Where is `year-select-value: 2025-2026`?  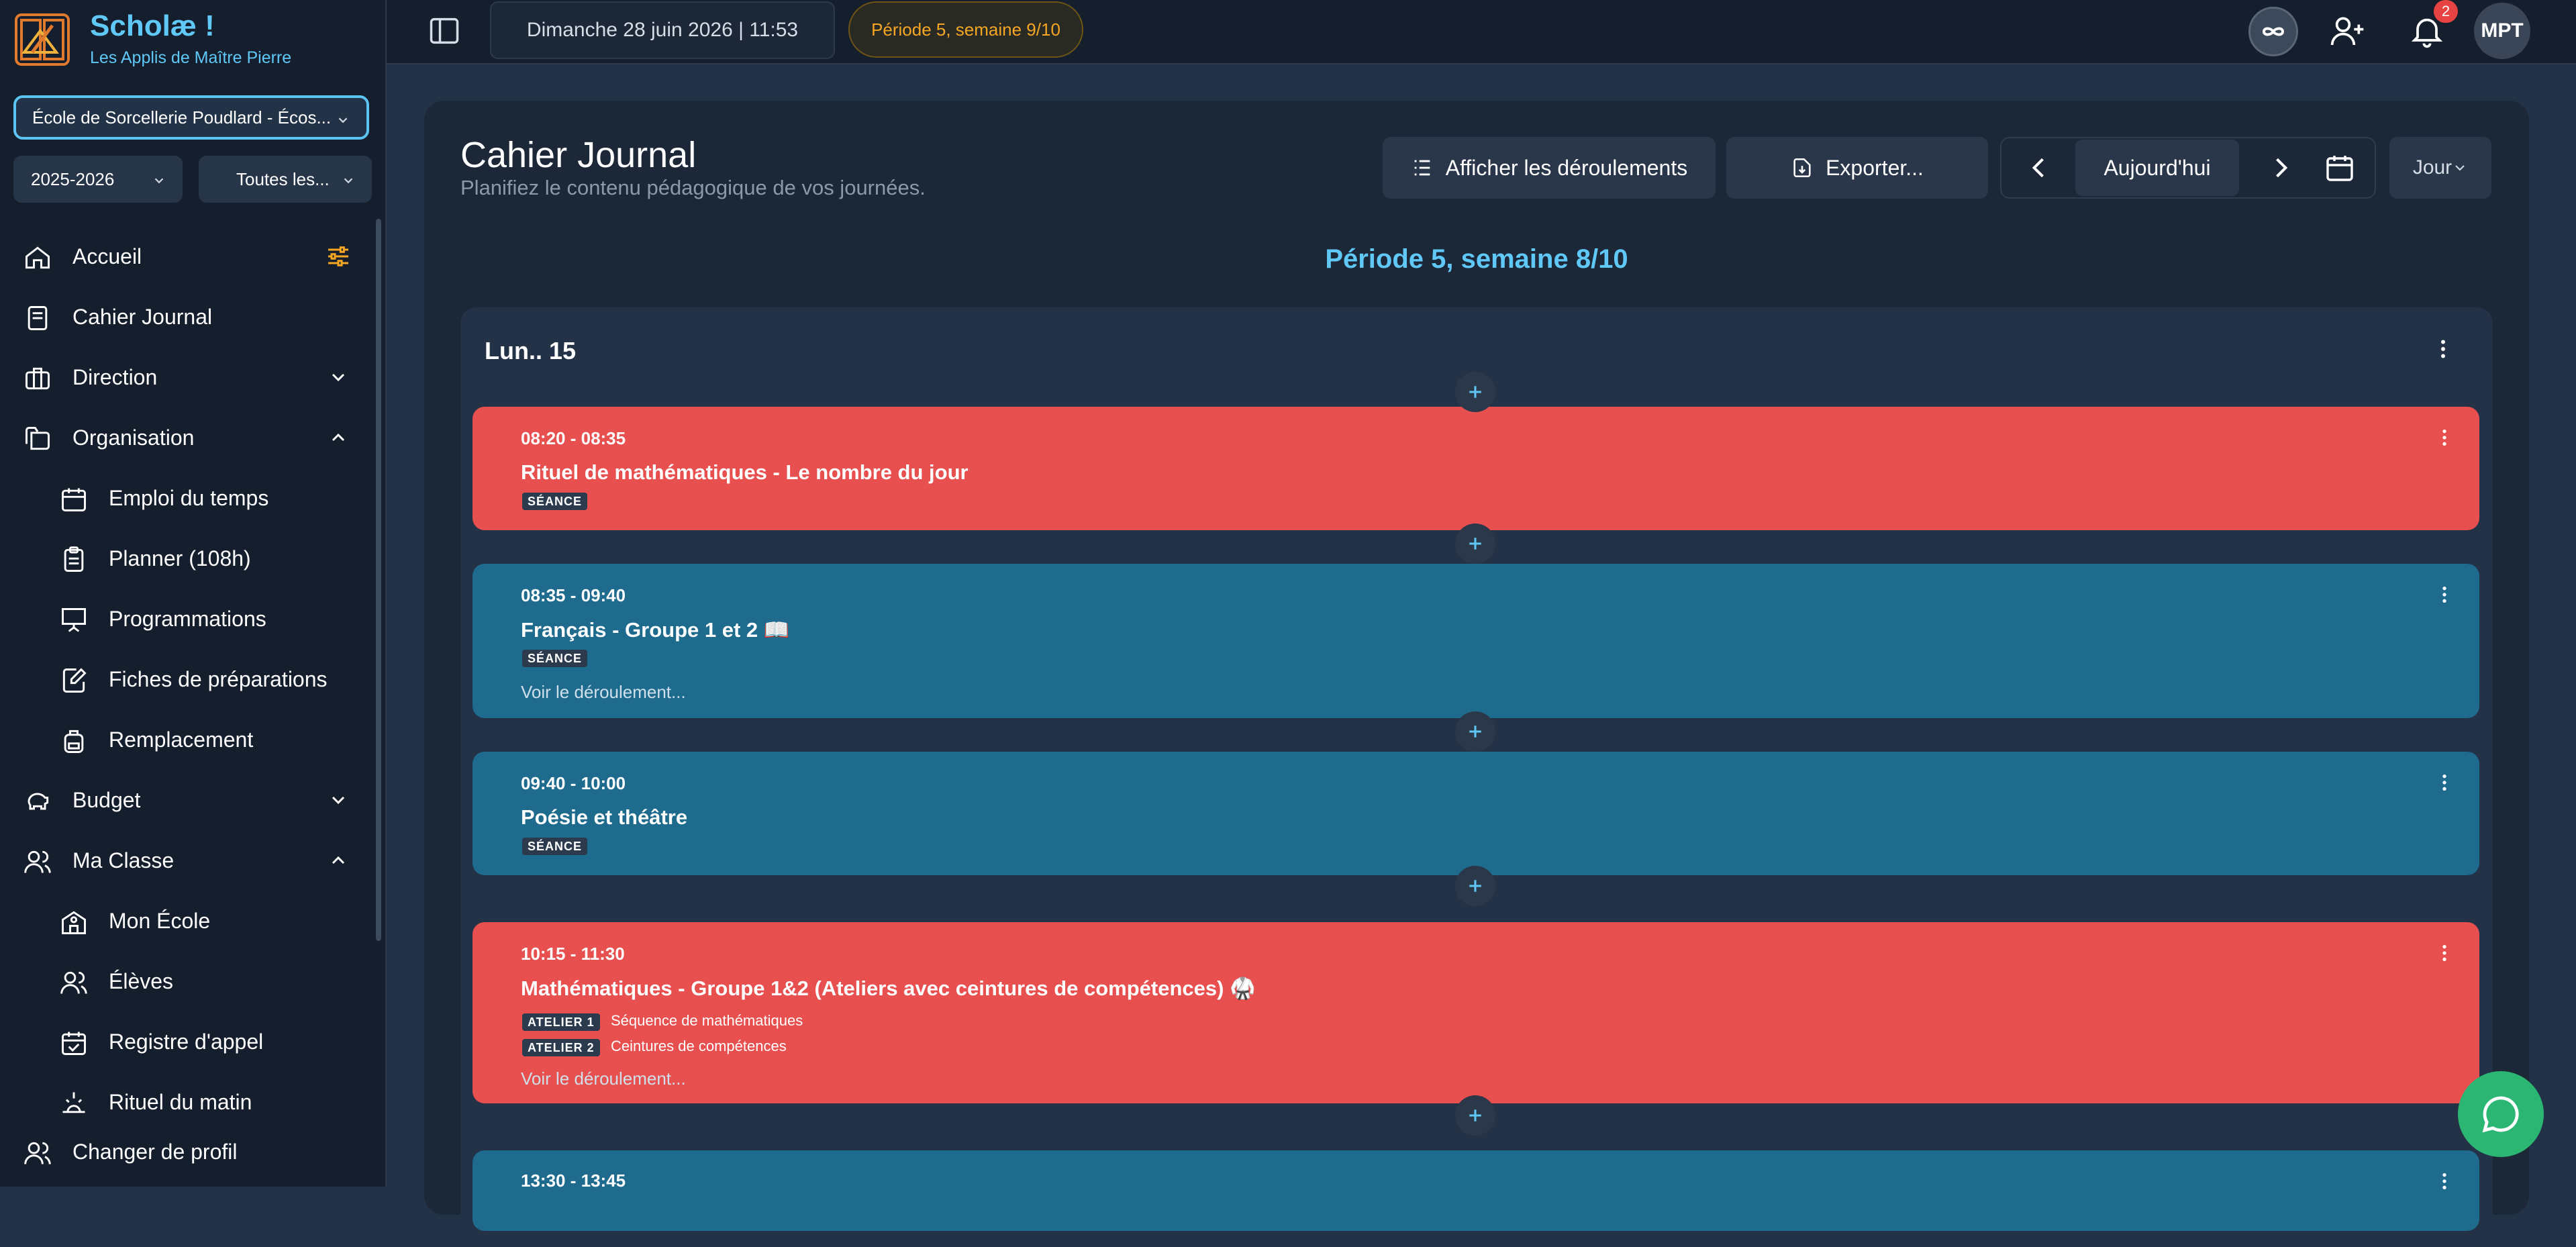
year-select-value: 2025-2026 is located at coordinates (73, 178).